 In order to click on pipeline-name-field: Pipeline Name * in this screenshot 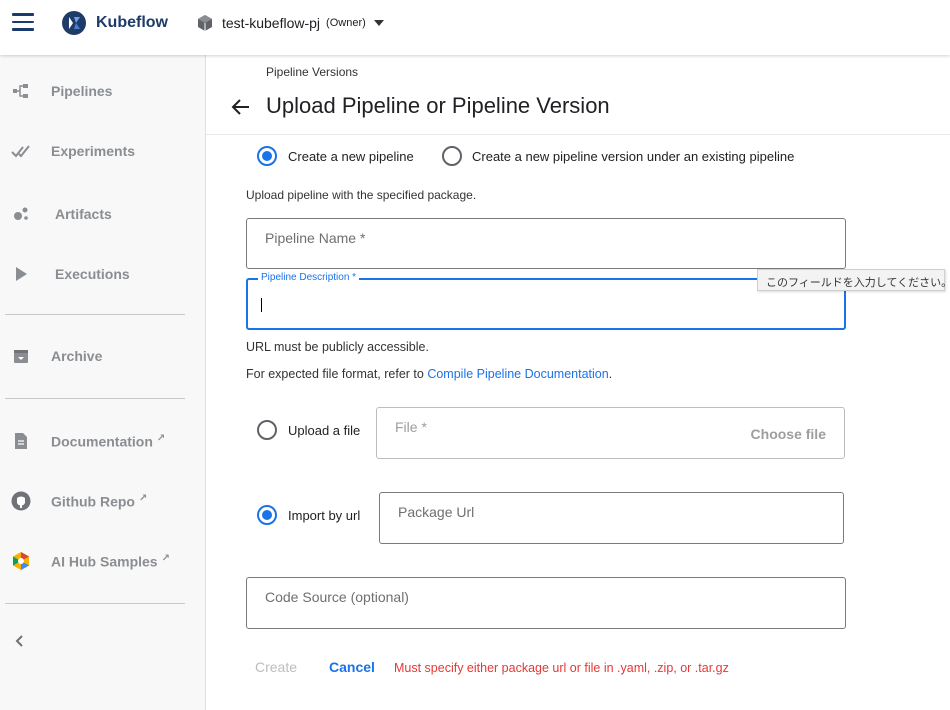, I will do `click(546, 243)`.